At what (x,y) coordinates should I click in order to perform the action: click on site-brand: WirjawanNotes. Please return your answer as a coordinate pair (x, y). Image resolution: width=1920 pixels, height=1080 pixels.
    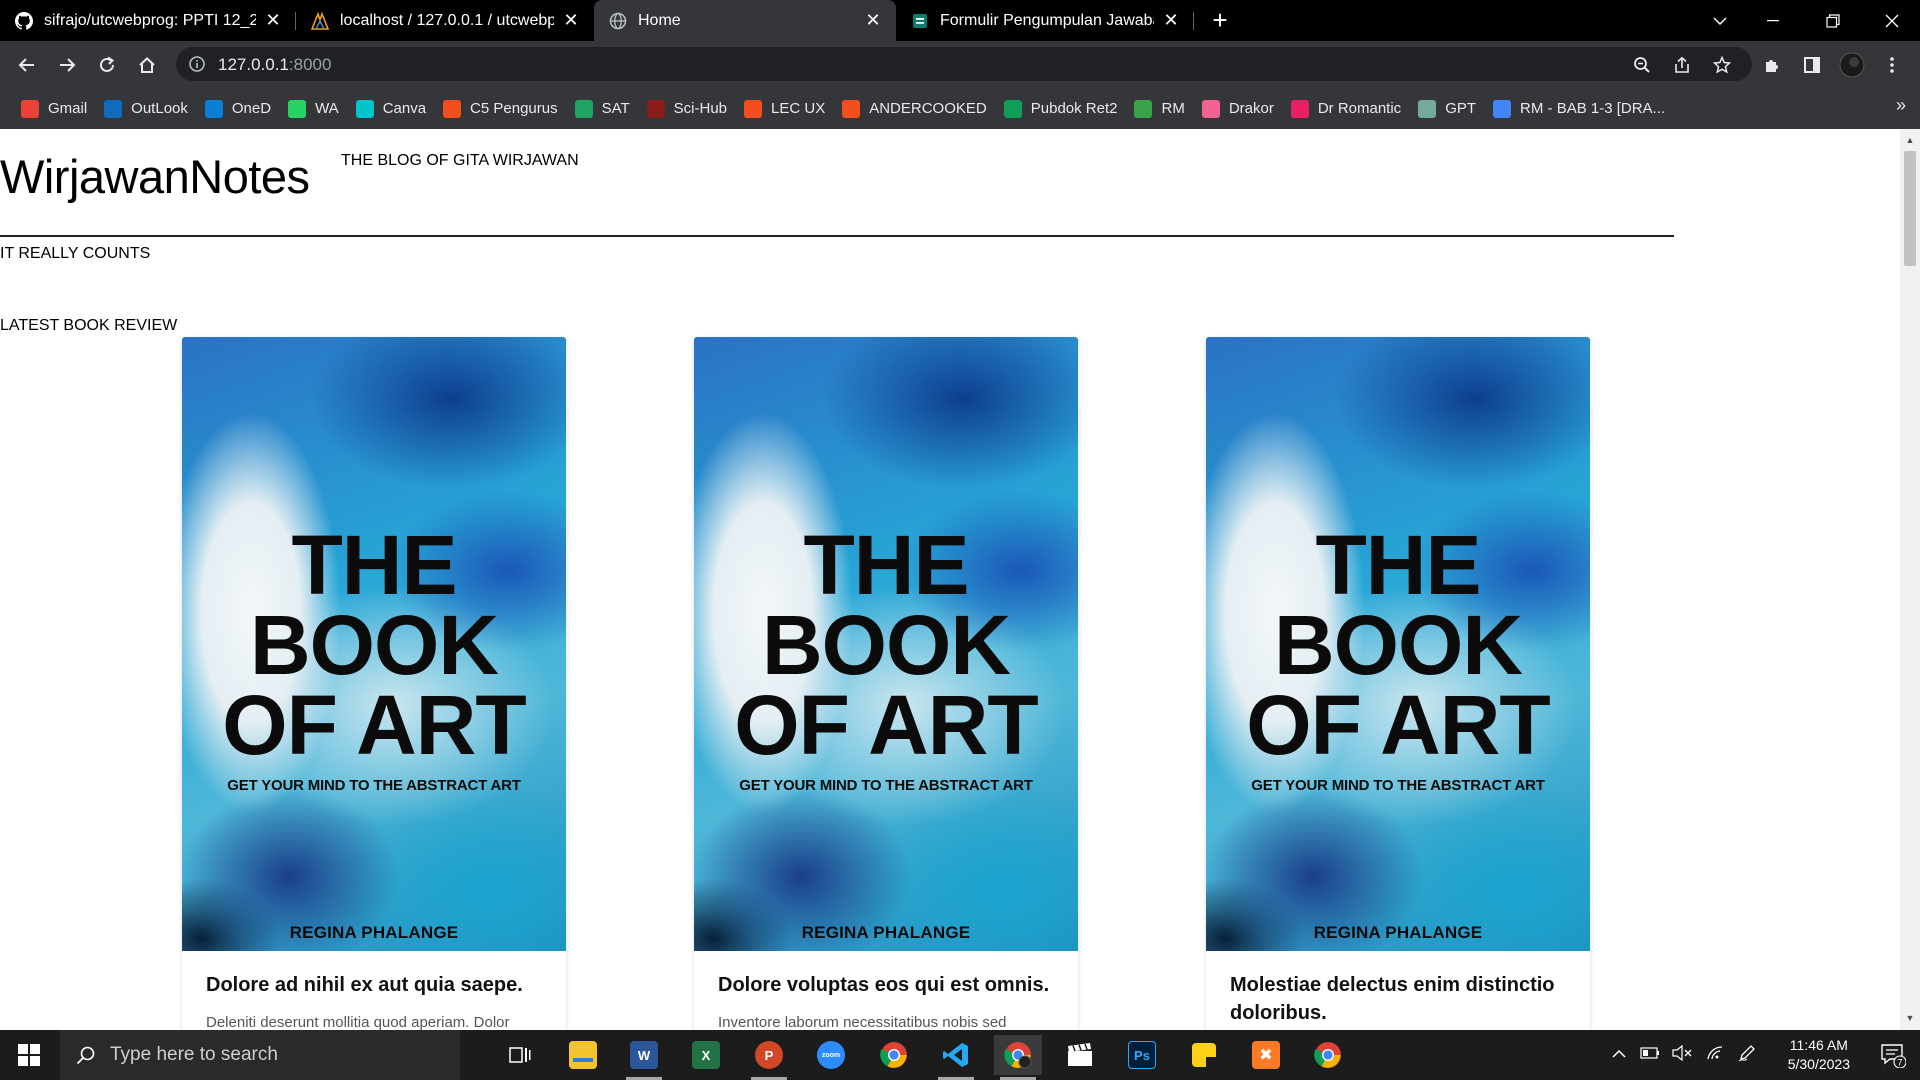
    Looking at the image, I should click on (155, 176).